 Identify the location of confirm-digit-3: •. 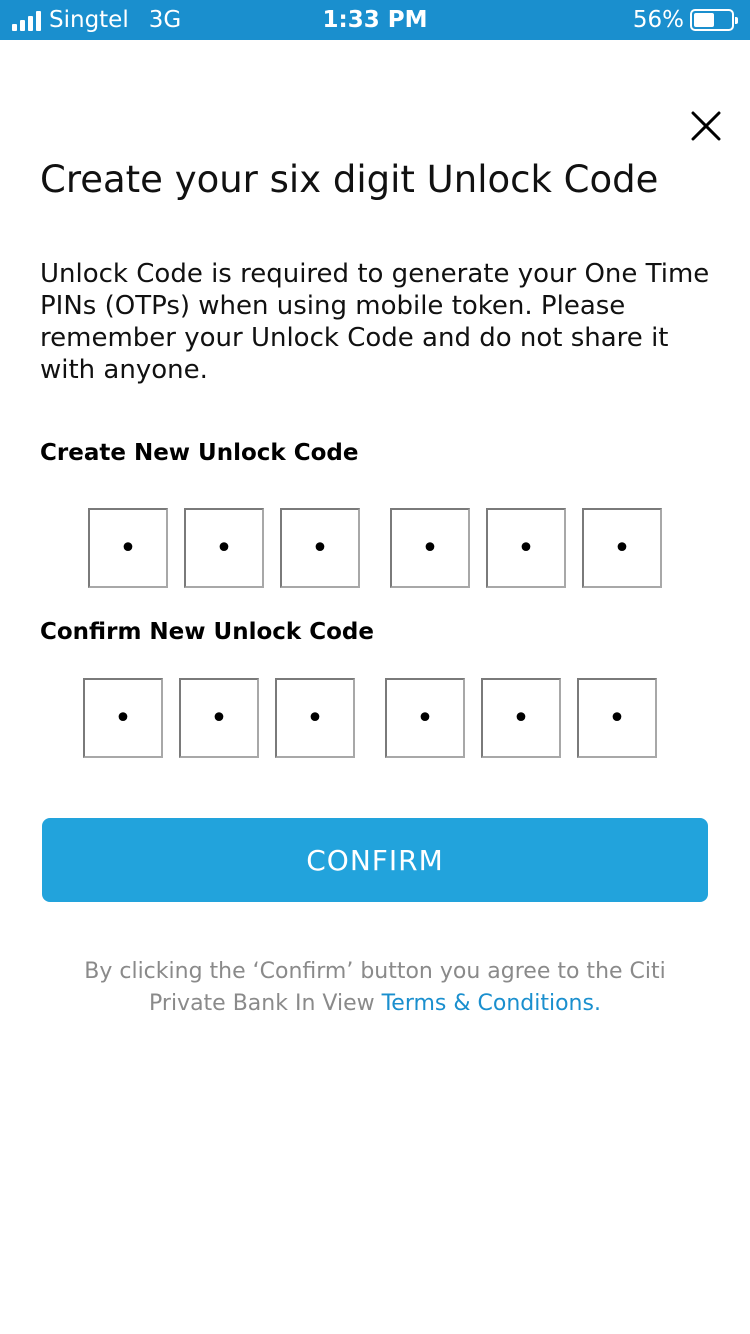
(315, 718).